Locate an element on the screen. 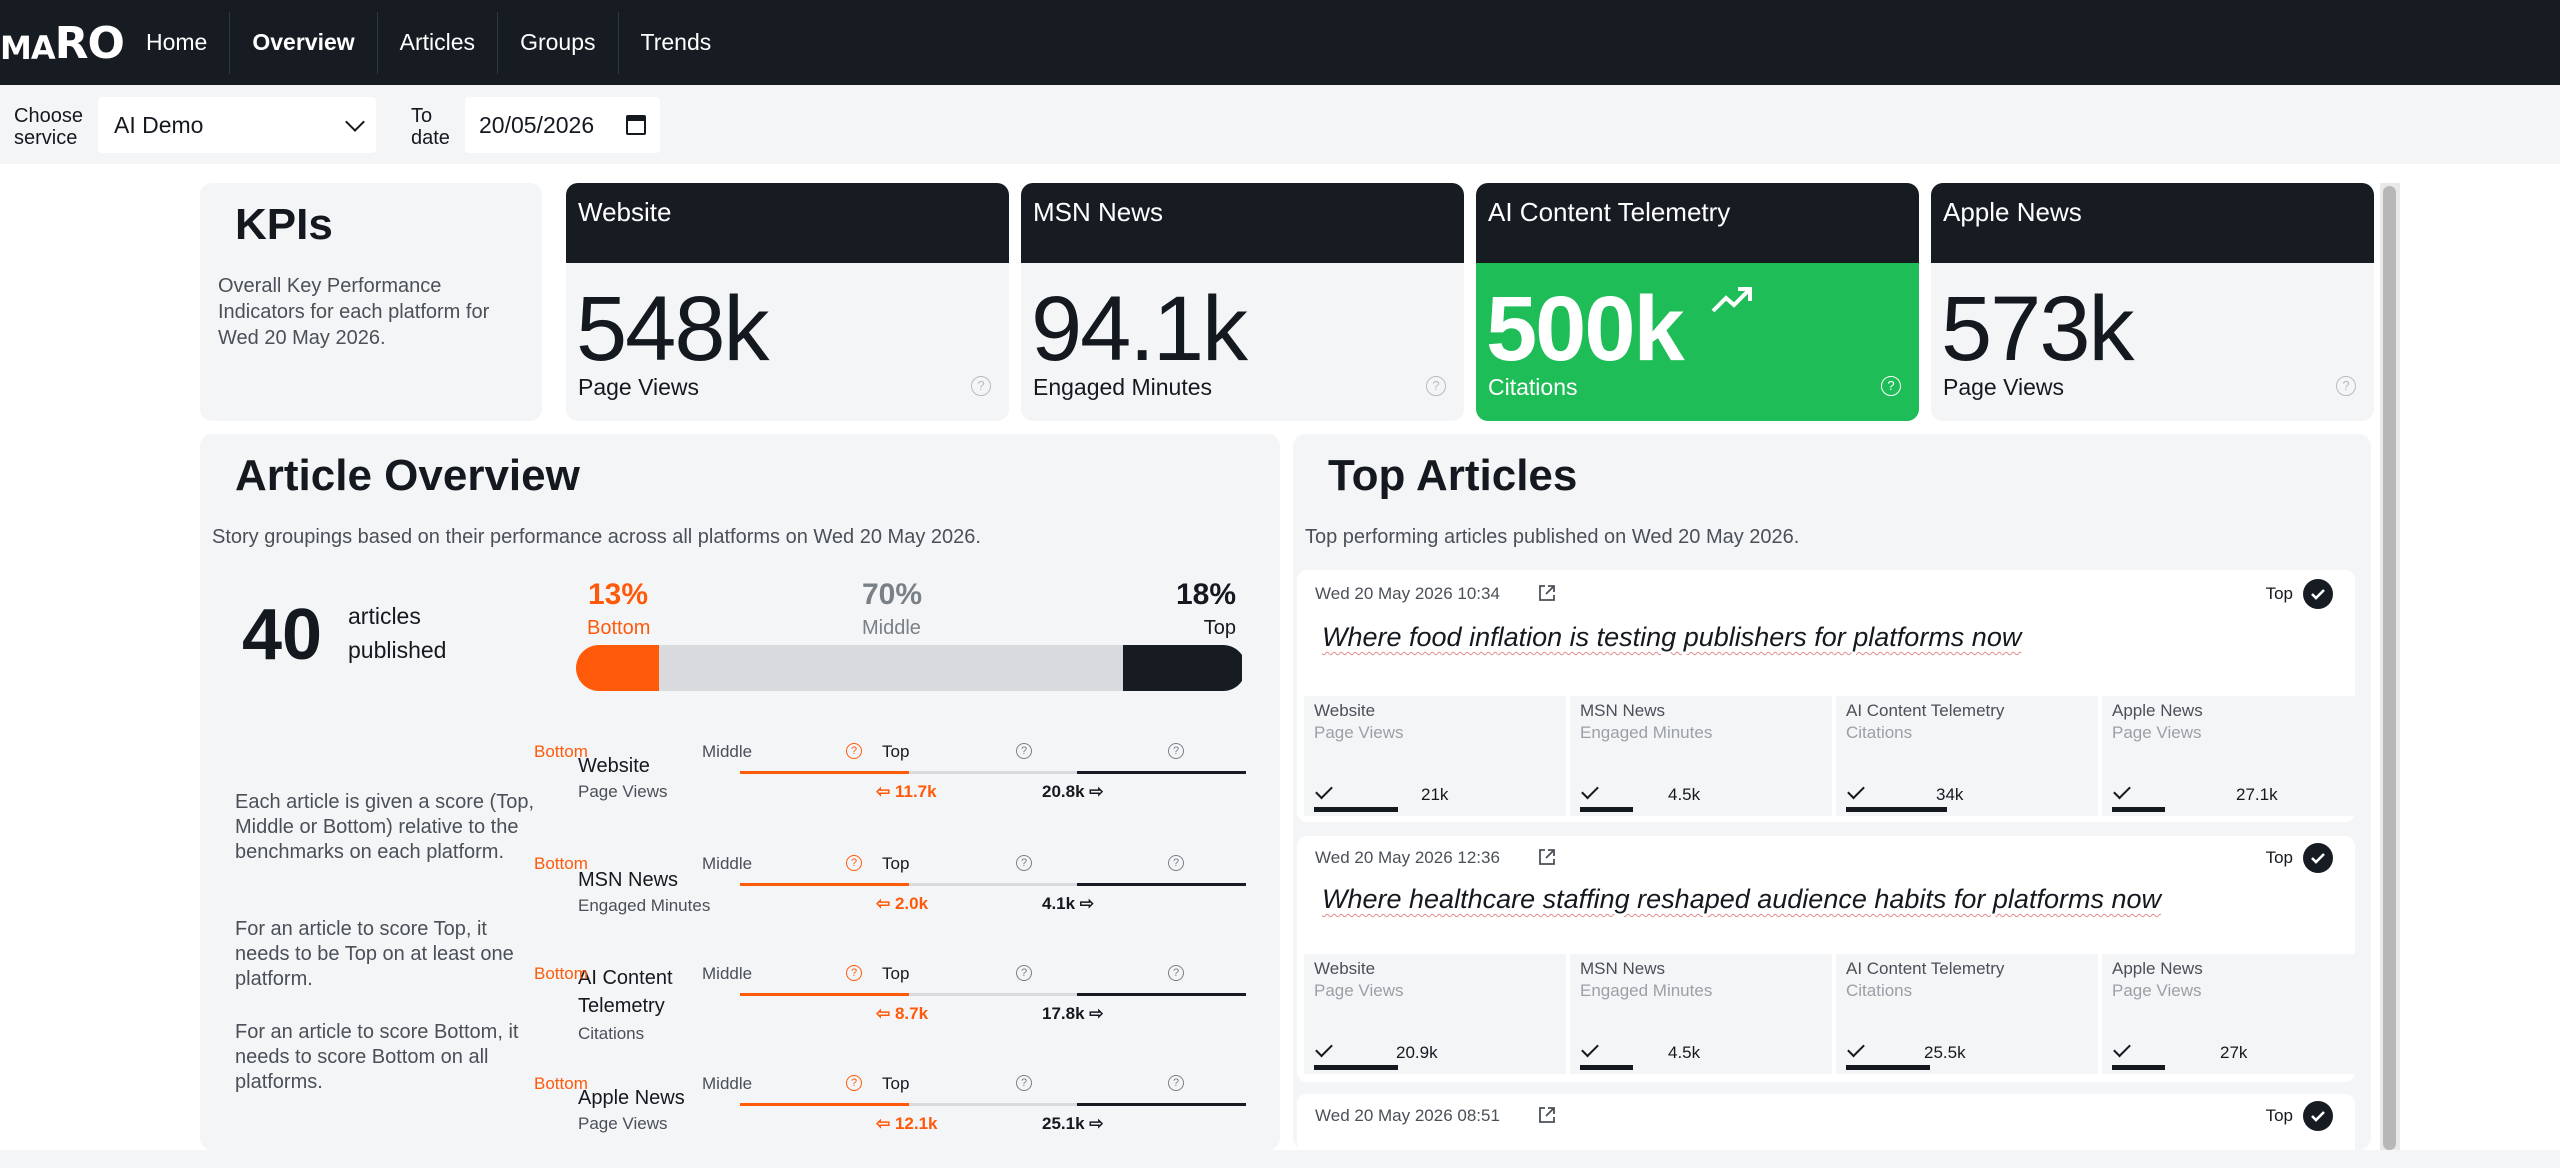  date-input: 20/05/2026 is located at coordinates (562, 125).